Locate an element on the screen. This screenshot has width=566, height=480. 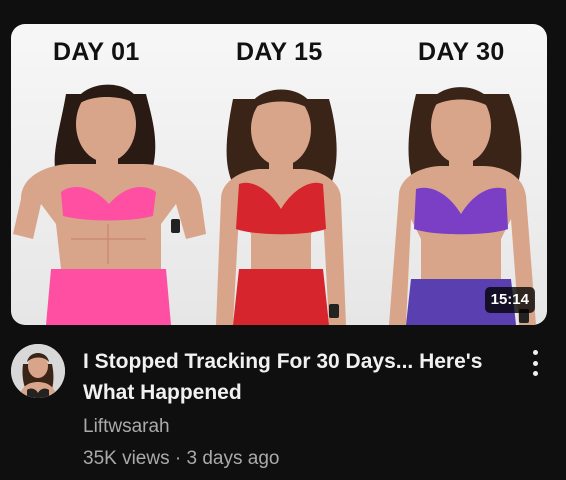
day-label-3: DAY 30 is located at coordinates (461, 52).